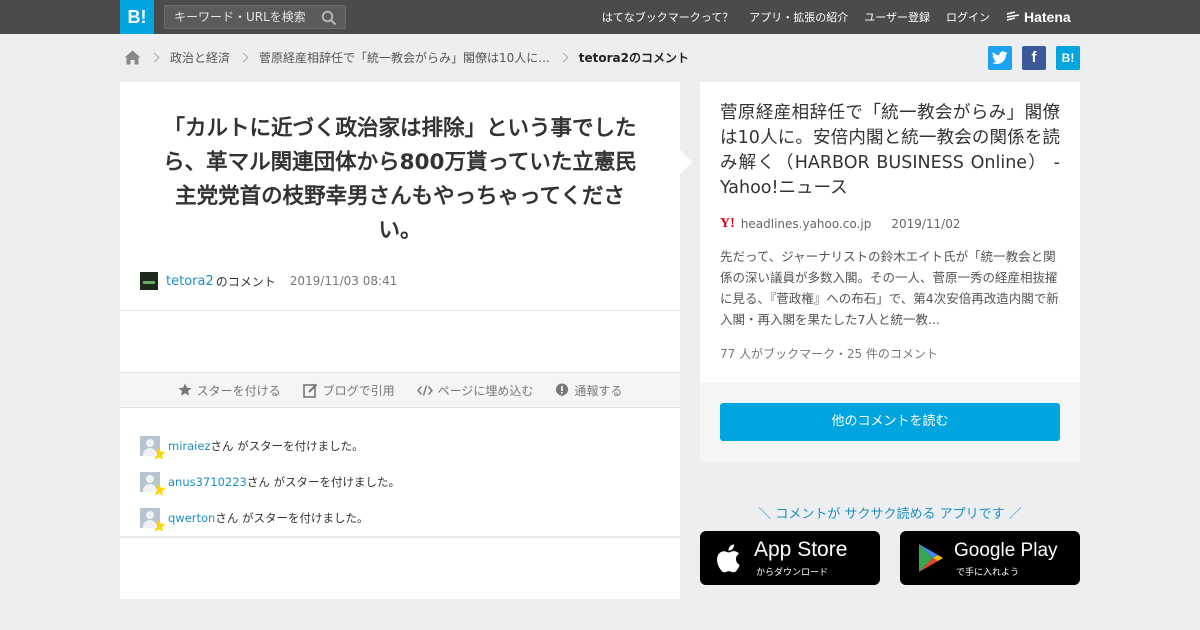 The width and height of the screenshot is (1200, 630). What do you see at coordinates (191, 518) in the screenshot?
I see `star-user-link: qwerton` at bounding box center [191, 518].